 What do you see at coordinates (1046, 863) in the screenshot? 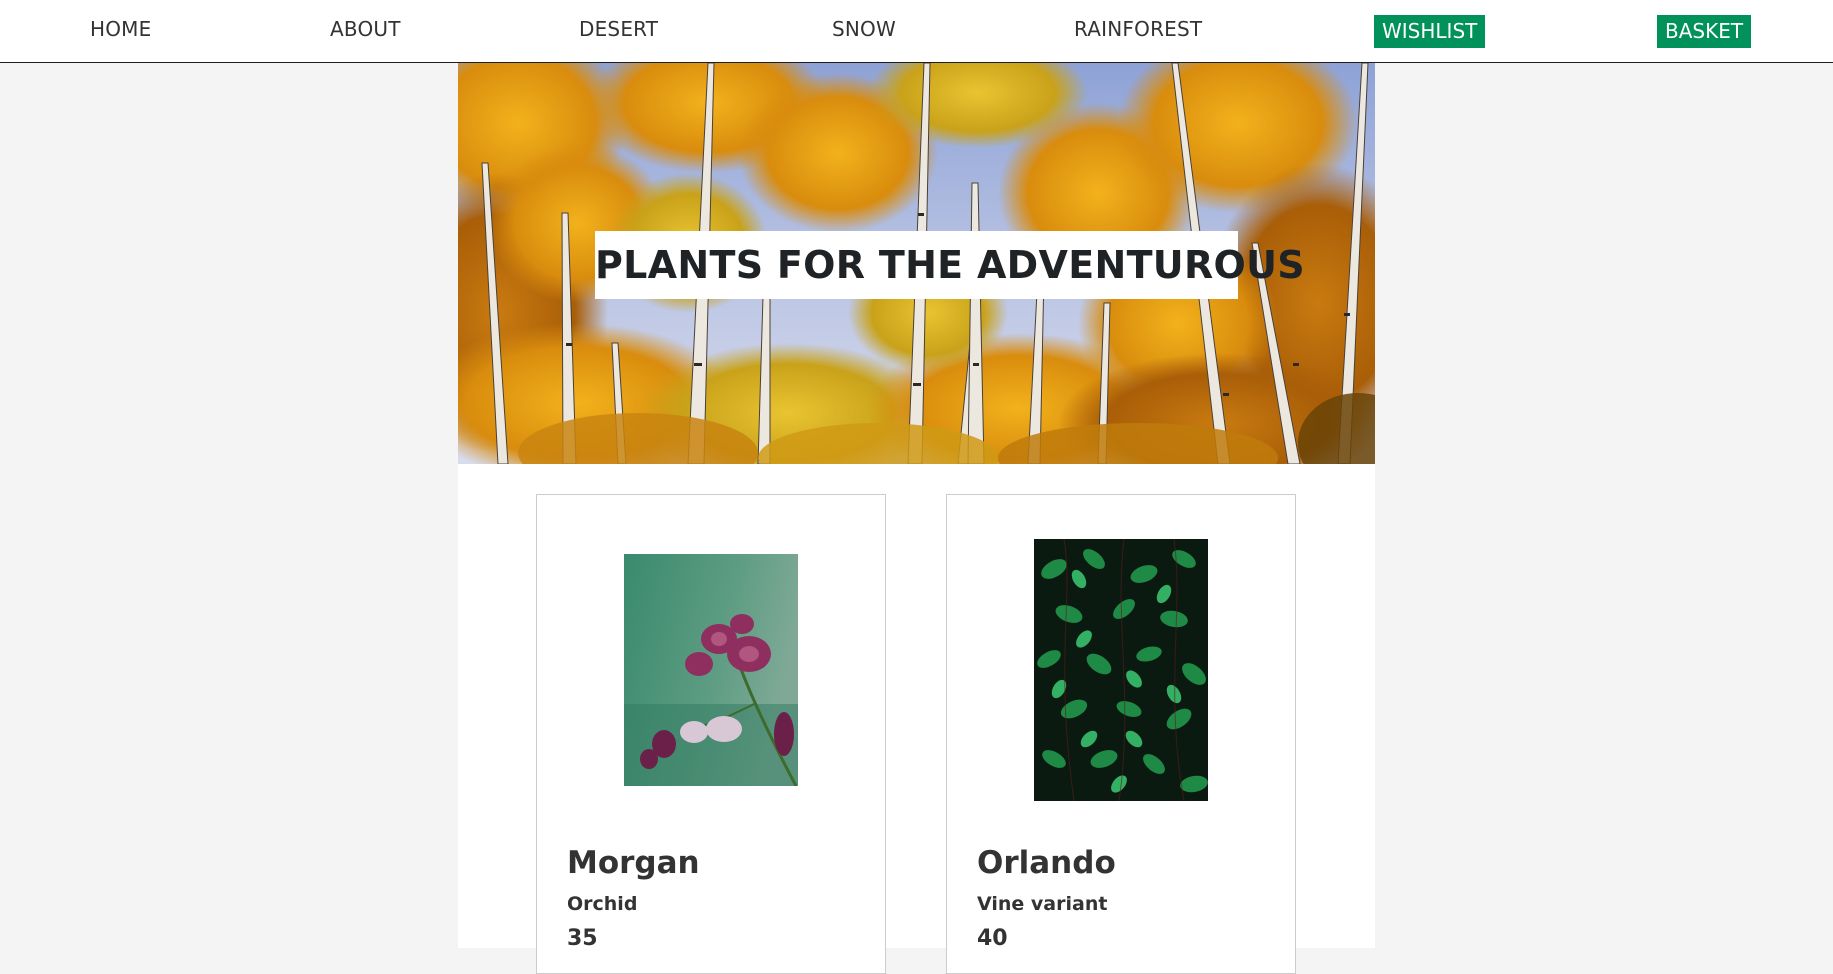
I see `product-name: Orlando` at bounding box center [1046, 863].